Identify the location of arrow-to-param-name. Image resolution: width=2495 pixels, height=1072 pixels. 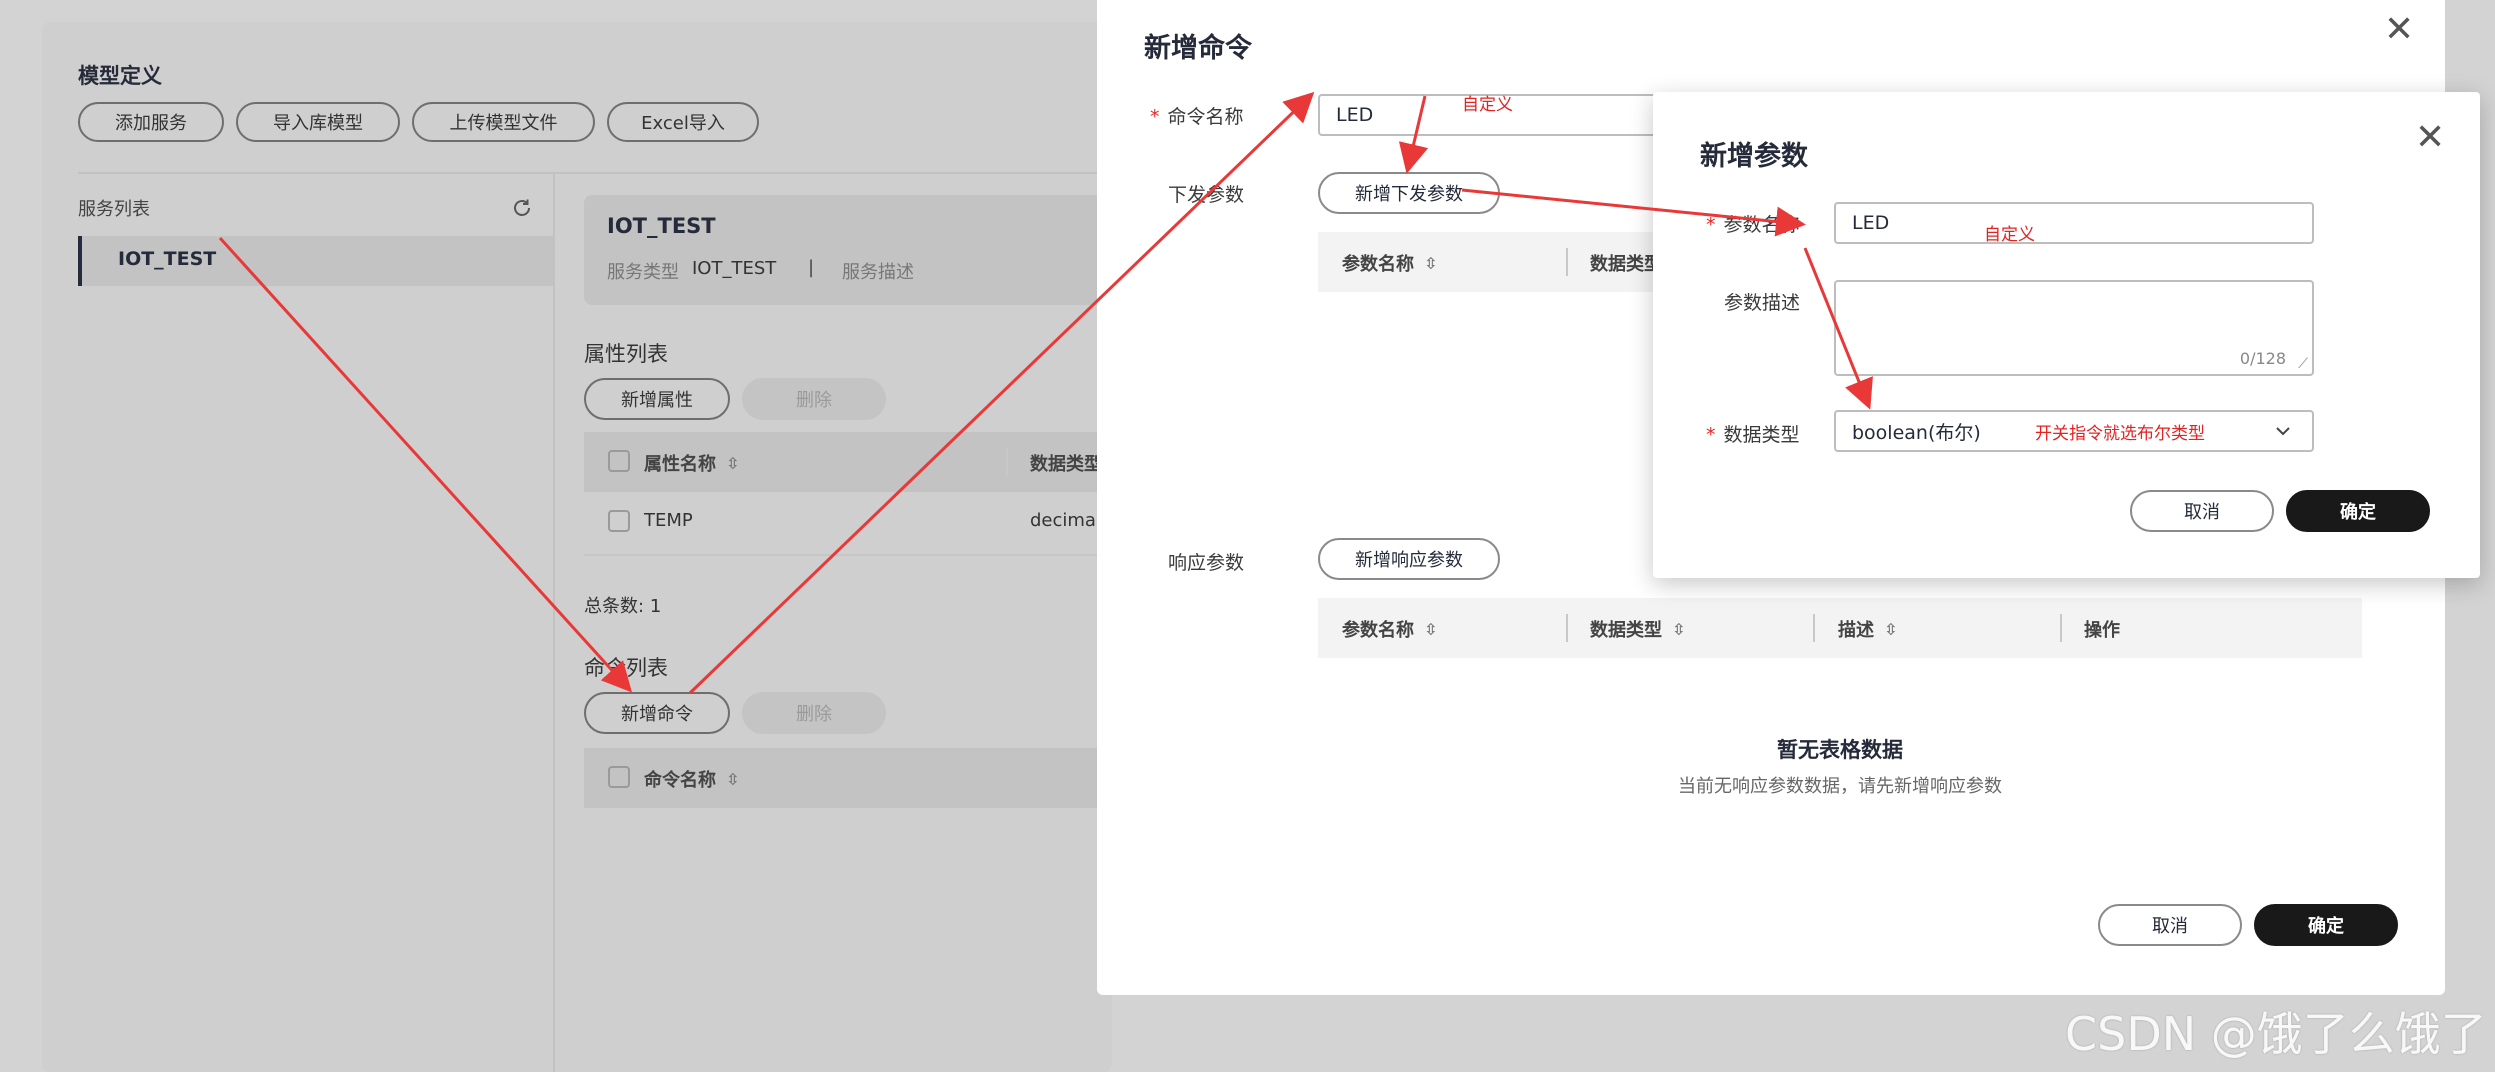
(1633, 212).